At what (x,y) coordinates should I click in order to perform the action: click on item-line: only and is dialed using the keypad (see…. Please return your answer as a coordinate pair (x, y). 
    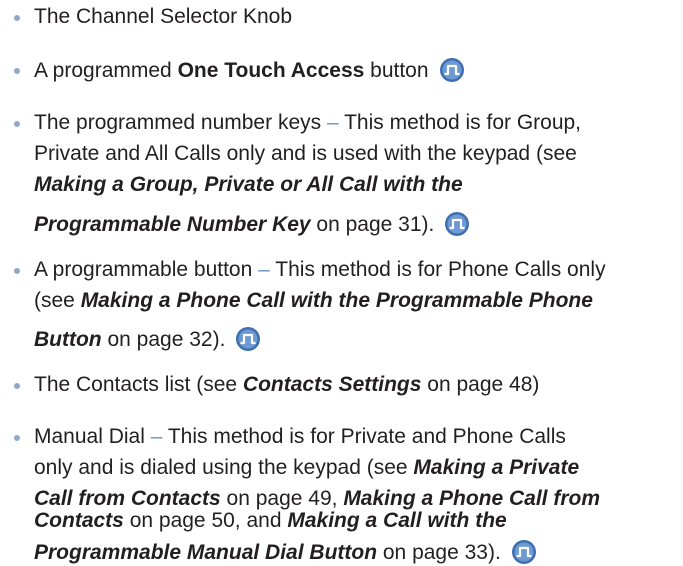
    Looking at the image, I should click on (306, 468).